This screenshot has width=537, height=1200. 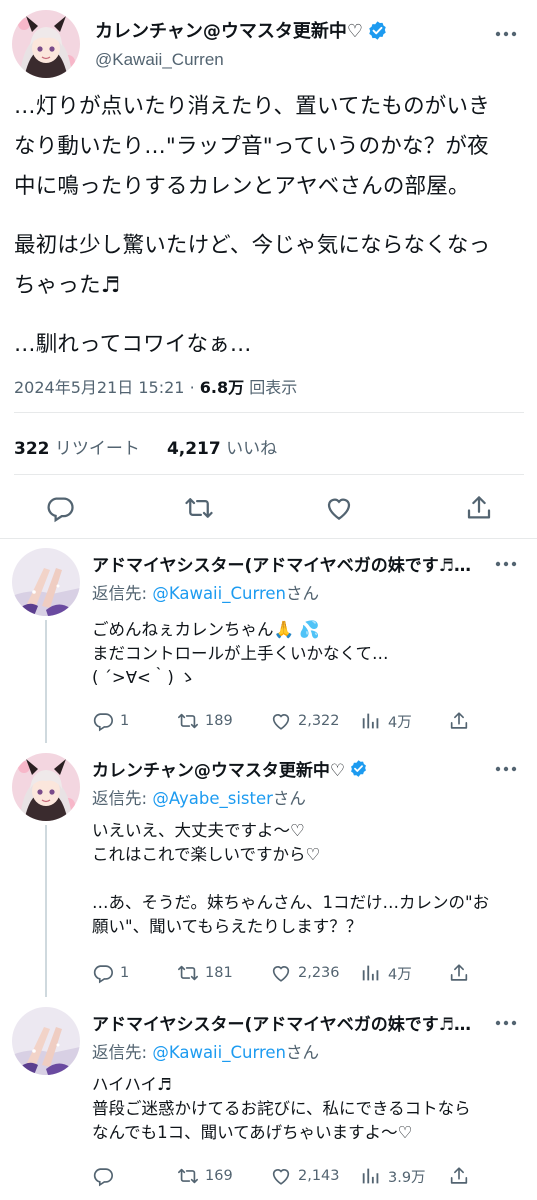 What do you see at coordinates (252, 265) in the screenshot?
I see `tweet-paragraph: 最初は少し驚いたけど、今じゃ気にならなくなっ ちゃった♬` at bounding box center [252, 265].